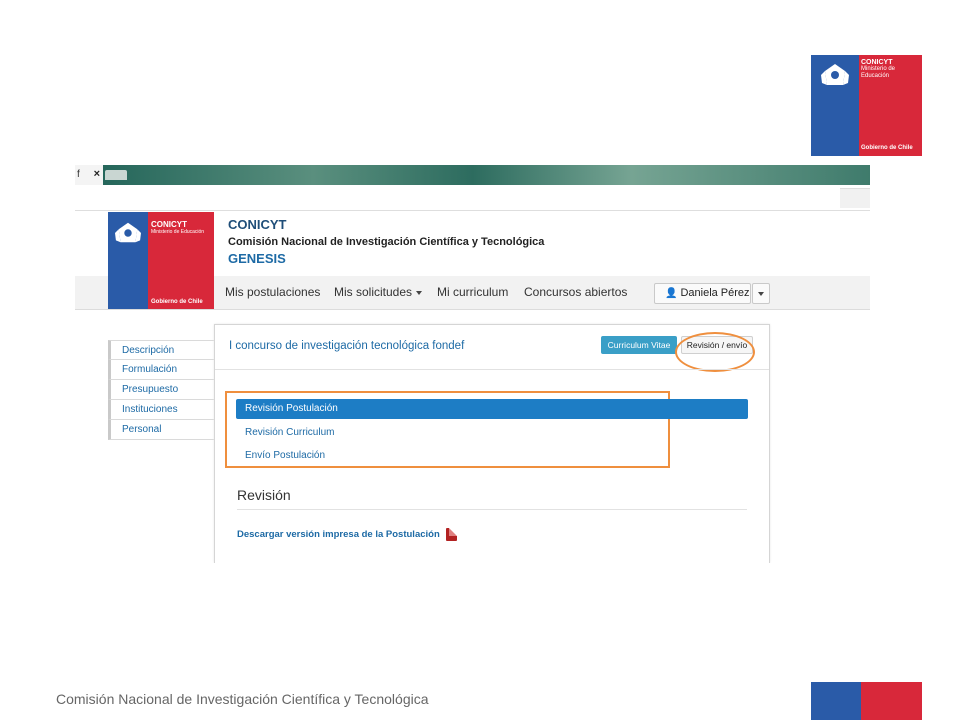  What do you see at coordinates (177, 302) in the screenshot?
I see `site-logo-government: Gobierno de Chile` at bounding box center [177, 302].